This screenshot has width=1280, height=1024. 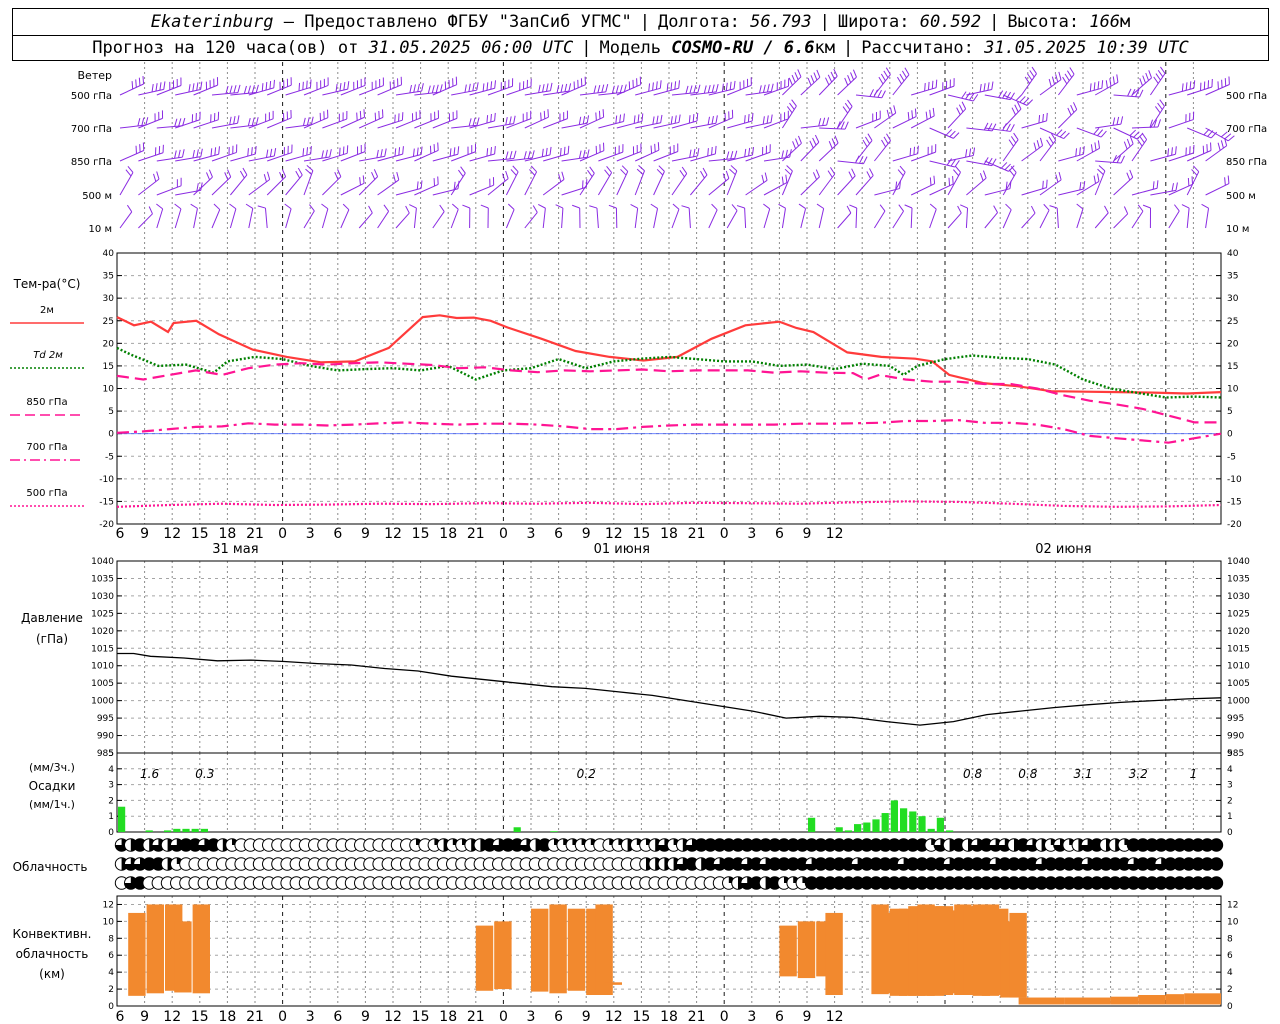 What do you see at coordinates (282, 1016) in the screenshot?
I see `time-label-bottom: 0` at bounding box center [282, 1016].